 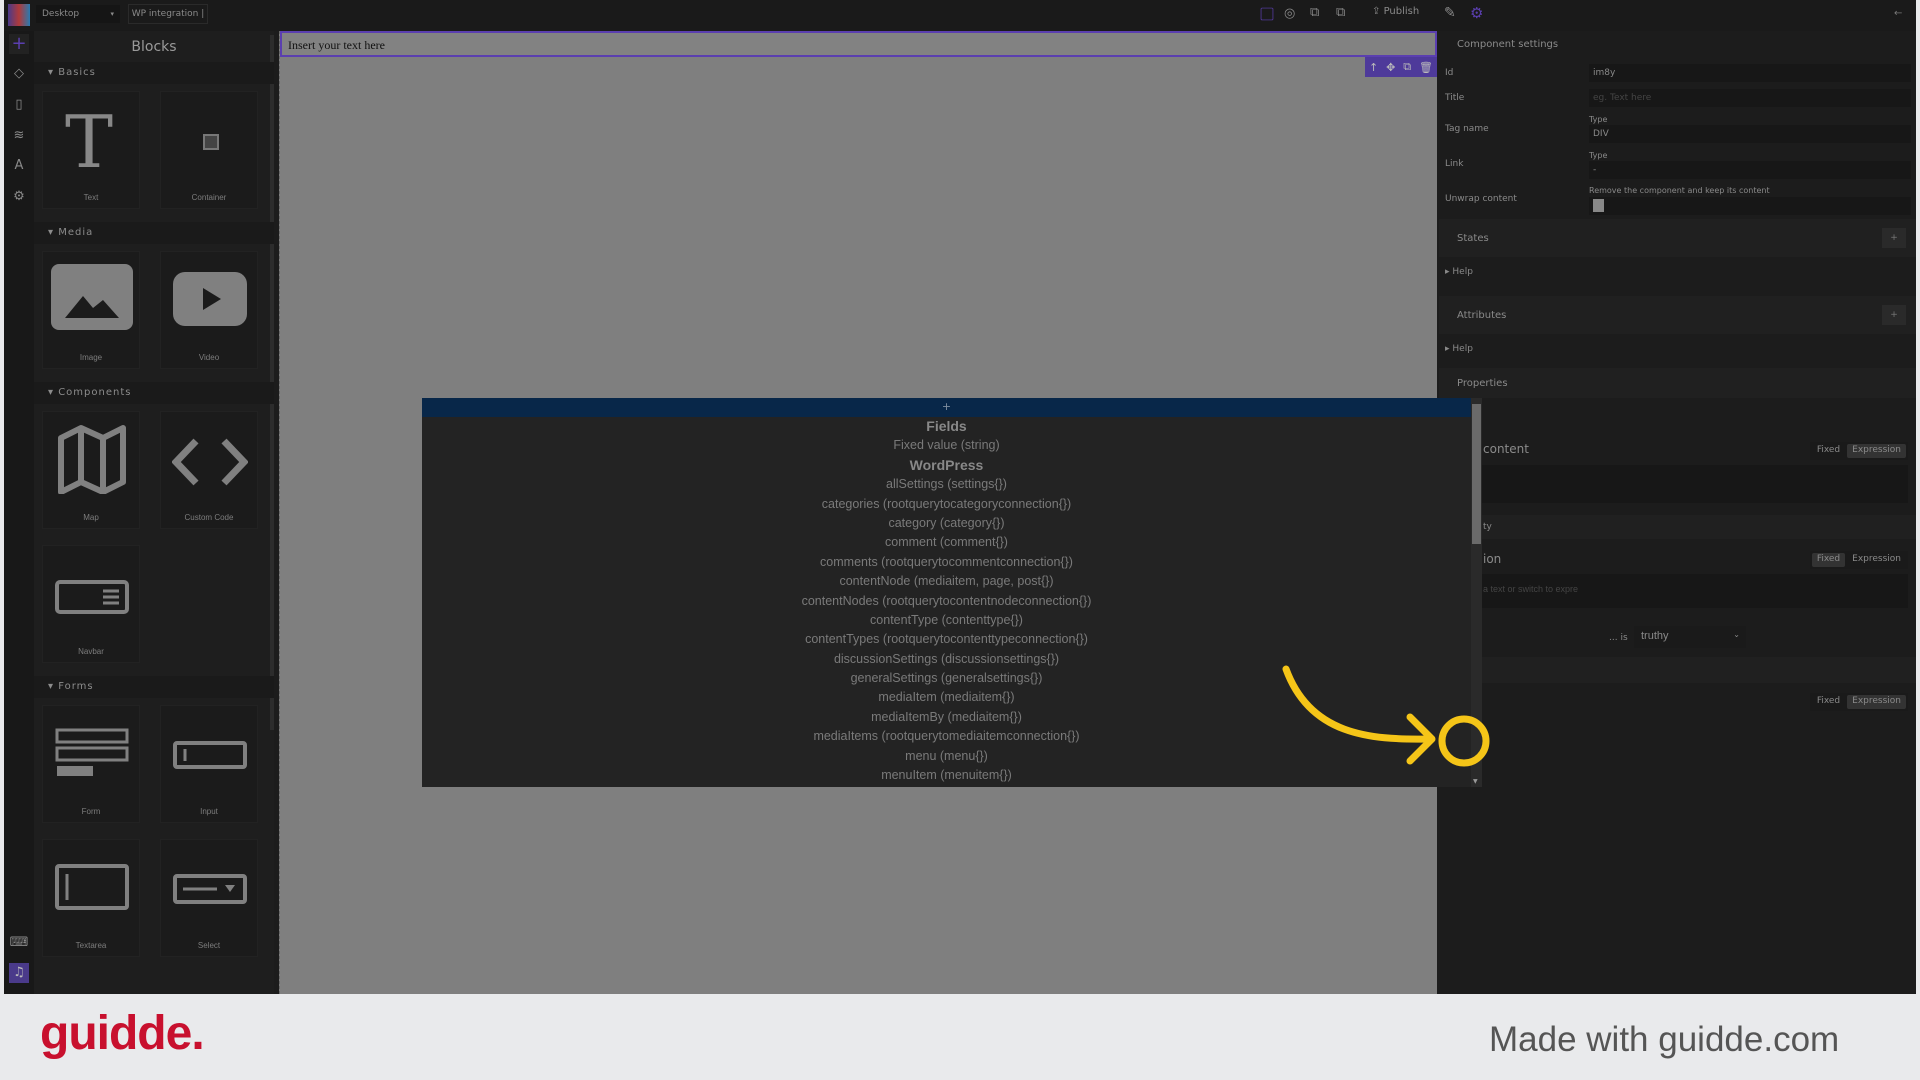 I want to click on block-select: Select, so click(x=209, y=898).